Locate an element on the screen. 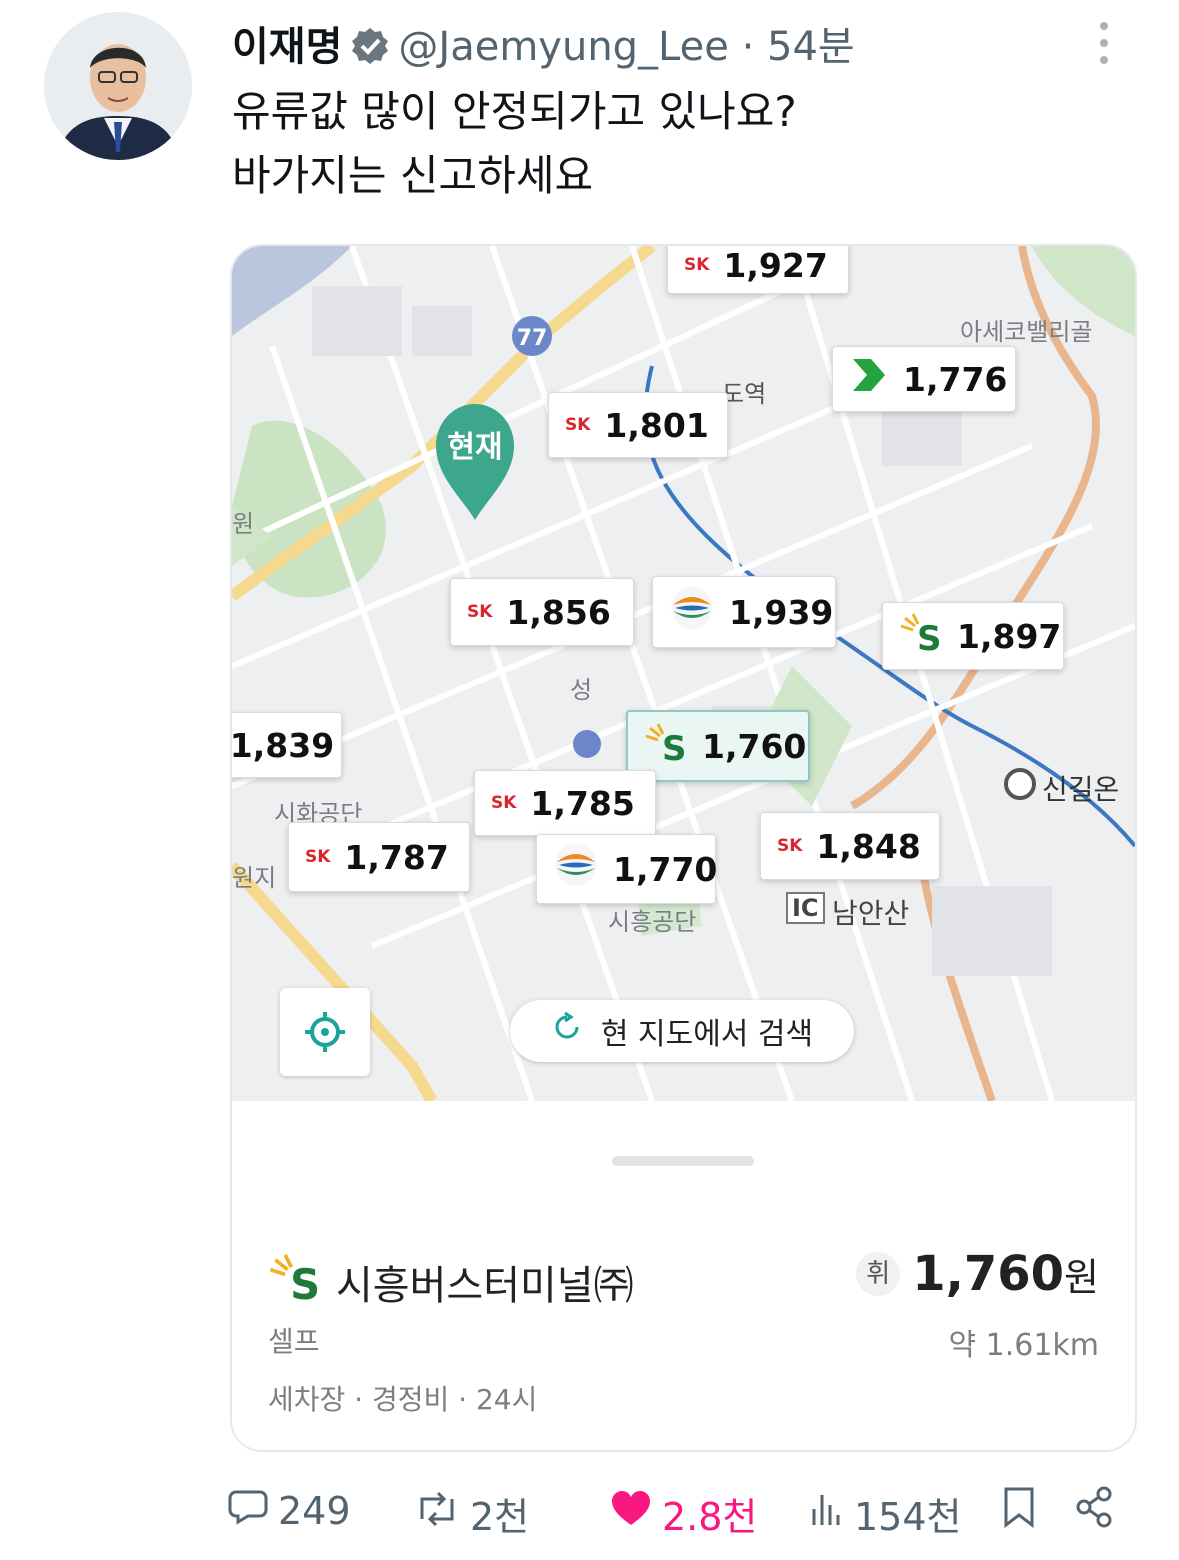 Image resolution: width=1179 pixels, height=1560 pixels. author-name: 이재명 is located at coordinates (287, 47).